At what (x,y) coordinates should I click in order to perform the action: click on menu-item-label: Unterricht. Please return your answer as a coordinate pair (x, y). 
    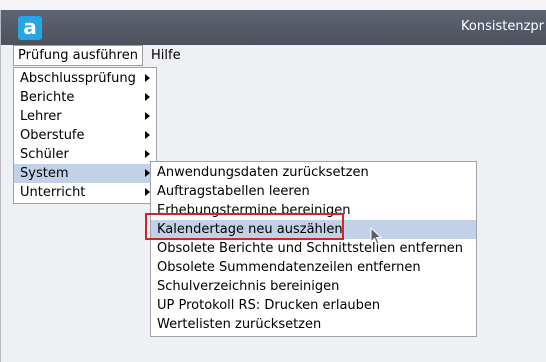
    Looking at the image, I should click on (53, 192).